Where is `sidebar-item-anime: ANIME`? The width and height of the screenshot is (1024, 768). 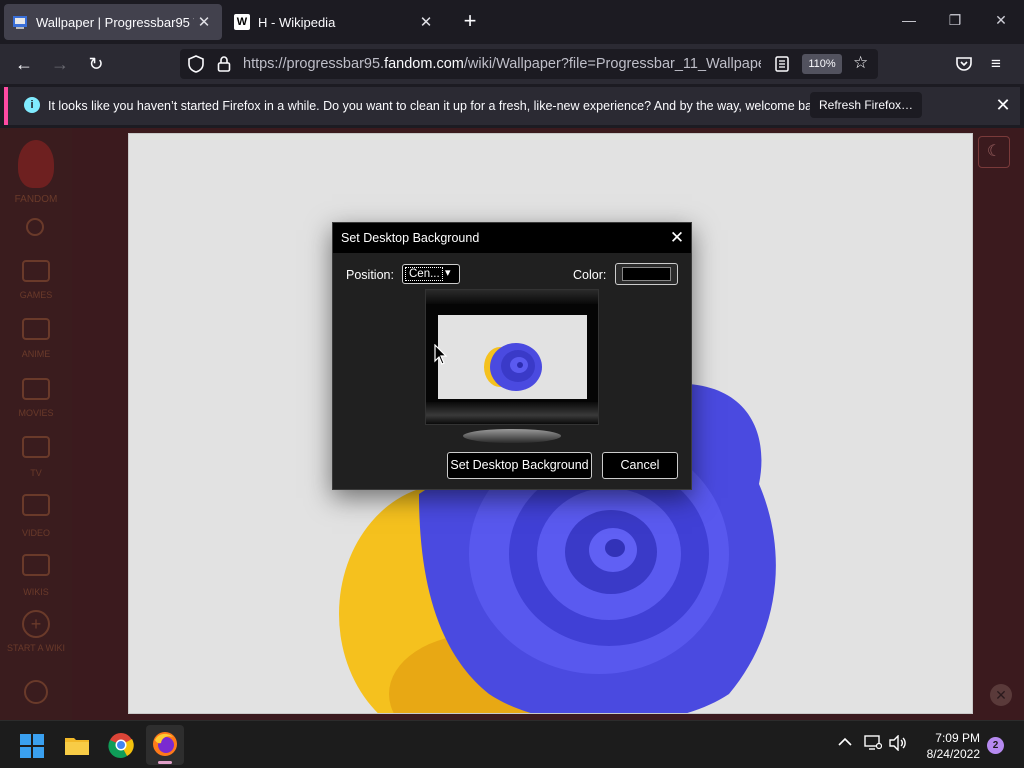 sidebar-item-anime: ANIME is located at coordinates (36, 354).